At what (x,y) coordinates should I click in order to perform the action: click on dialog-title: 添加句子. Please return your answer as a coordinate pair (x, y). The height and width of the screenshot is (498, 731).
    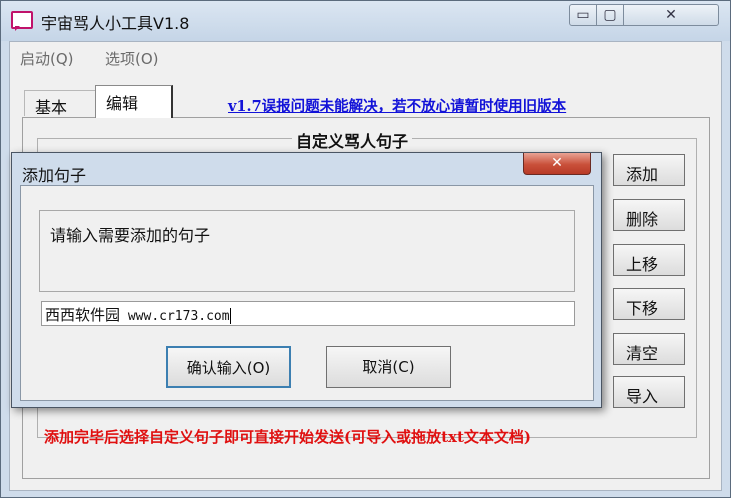
    Looking at the image, I should click on (54, 175).